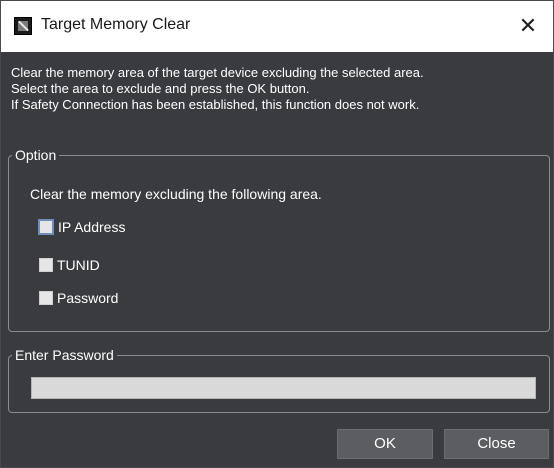 The width and height of the screenshot is (554, 468). I want to click on window-title: Target Memory Clear, so click(116, 24).